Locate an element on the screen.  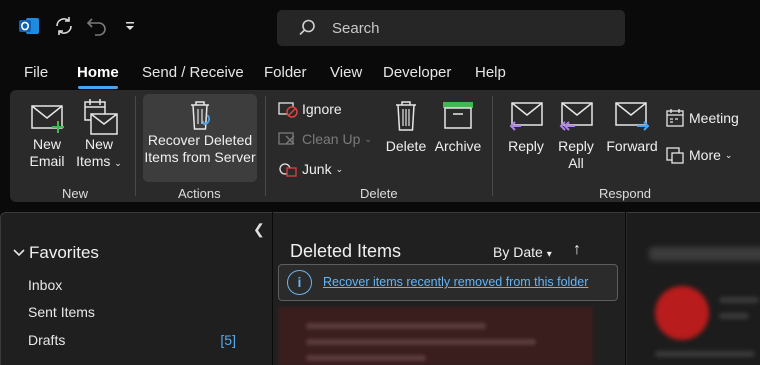
group-respond-label: Respond is located at coordinates (625, 193).